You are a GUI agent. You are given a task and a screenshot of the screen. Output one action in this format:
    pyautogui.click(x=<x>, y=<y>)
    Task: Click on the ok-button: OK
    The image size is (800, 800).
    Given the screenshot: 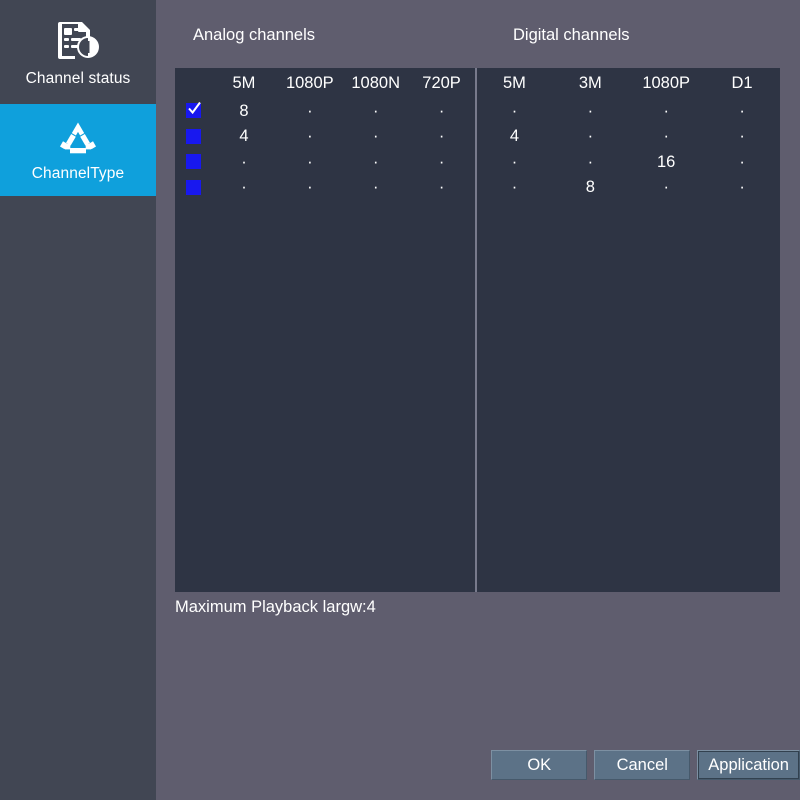 What is the action you would take?
    pyautogui.click(x=539, y=765)
    